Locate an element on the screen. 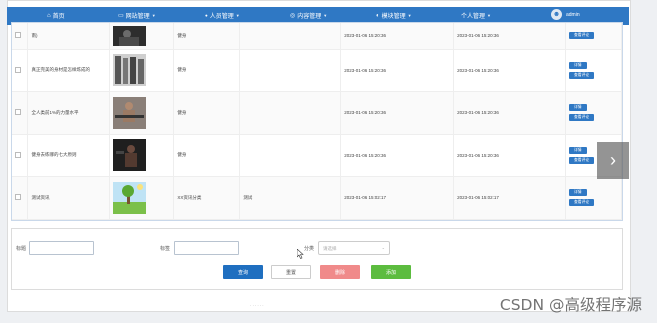 The height and width of the screenshot is (323, 657). search-button: 查询 is located at coordinates (243, 272).